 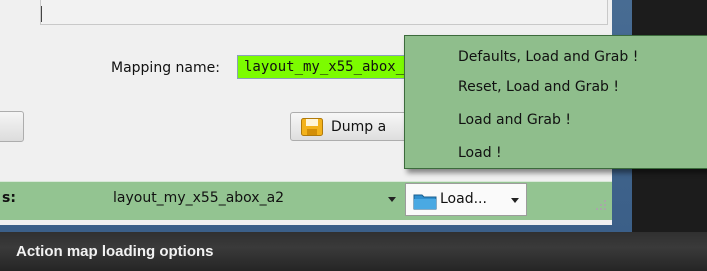 What do you see at coordinates (353, 251) in the screenshot?
I see `caption-bar: Action map loading options` at bounding box center [353, 251].